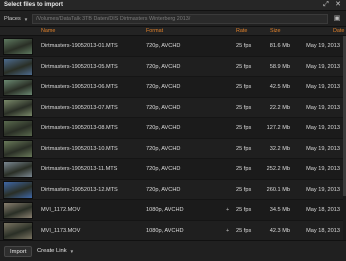 This screenshot has width=346, height=261. Describe the element at coordinates (52, 251) in the screenshot. I see `create-link-label: Create Link` at that location.